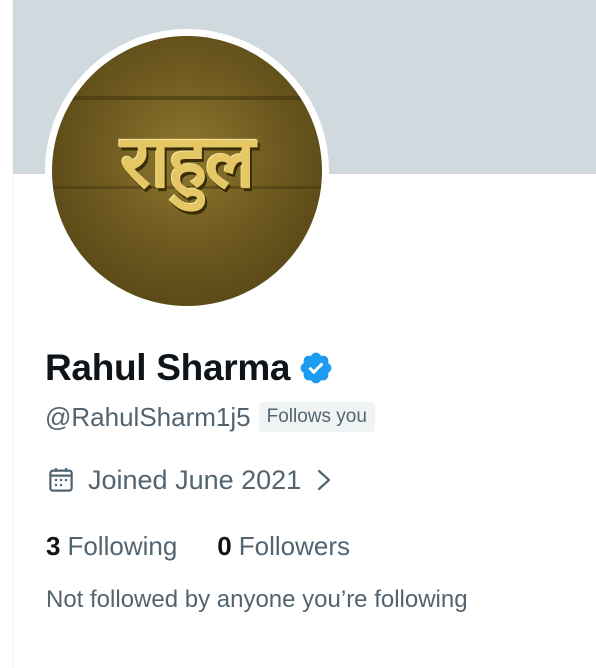 The image size is (596, 668). Describe the element at coordinates (188, 162) in the screenshot. I see `avatar-devanagari-text: राहुल` at that location.